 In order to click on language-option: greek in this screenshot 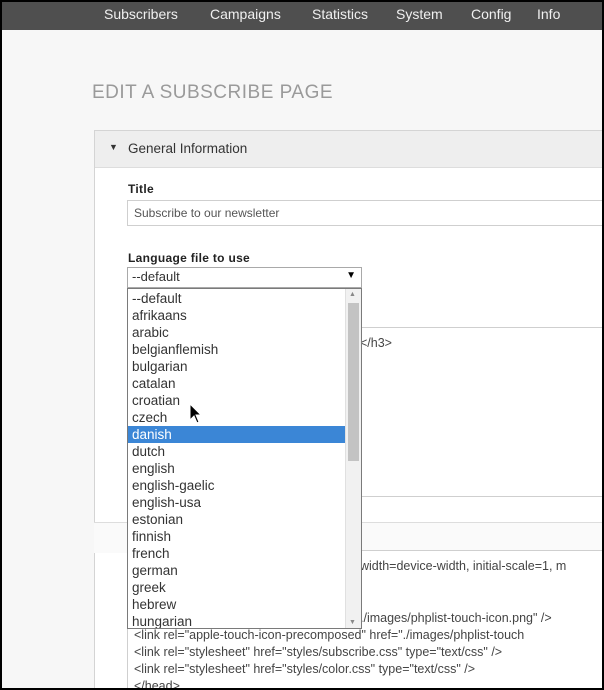, I will do `click(237, 587)`.